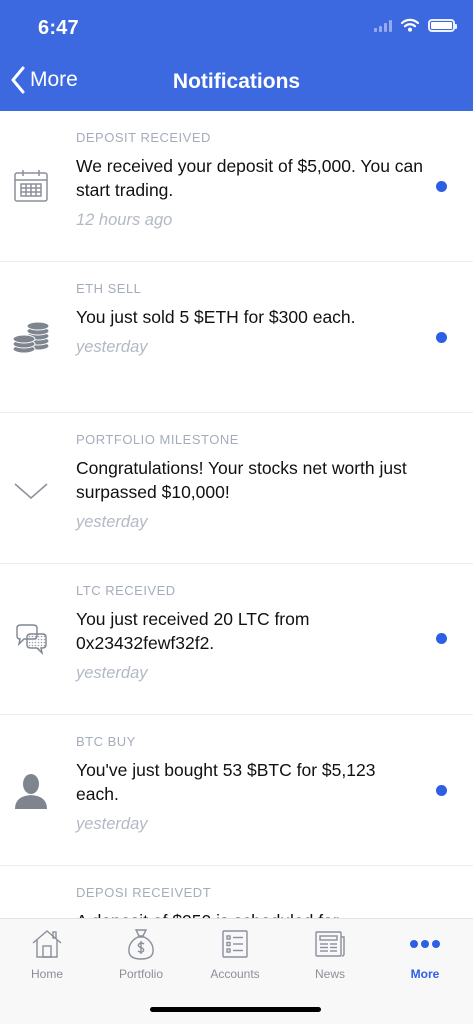 This screenshot has width=473, height=1024. Describe the element at coordinates (425, 944) in the screenshot. I see `more-icon` at that location.